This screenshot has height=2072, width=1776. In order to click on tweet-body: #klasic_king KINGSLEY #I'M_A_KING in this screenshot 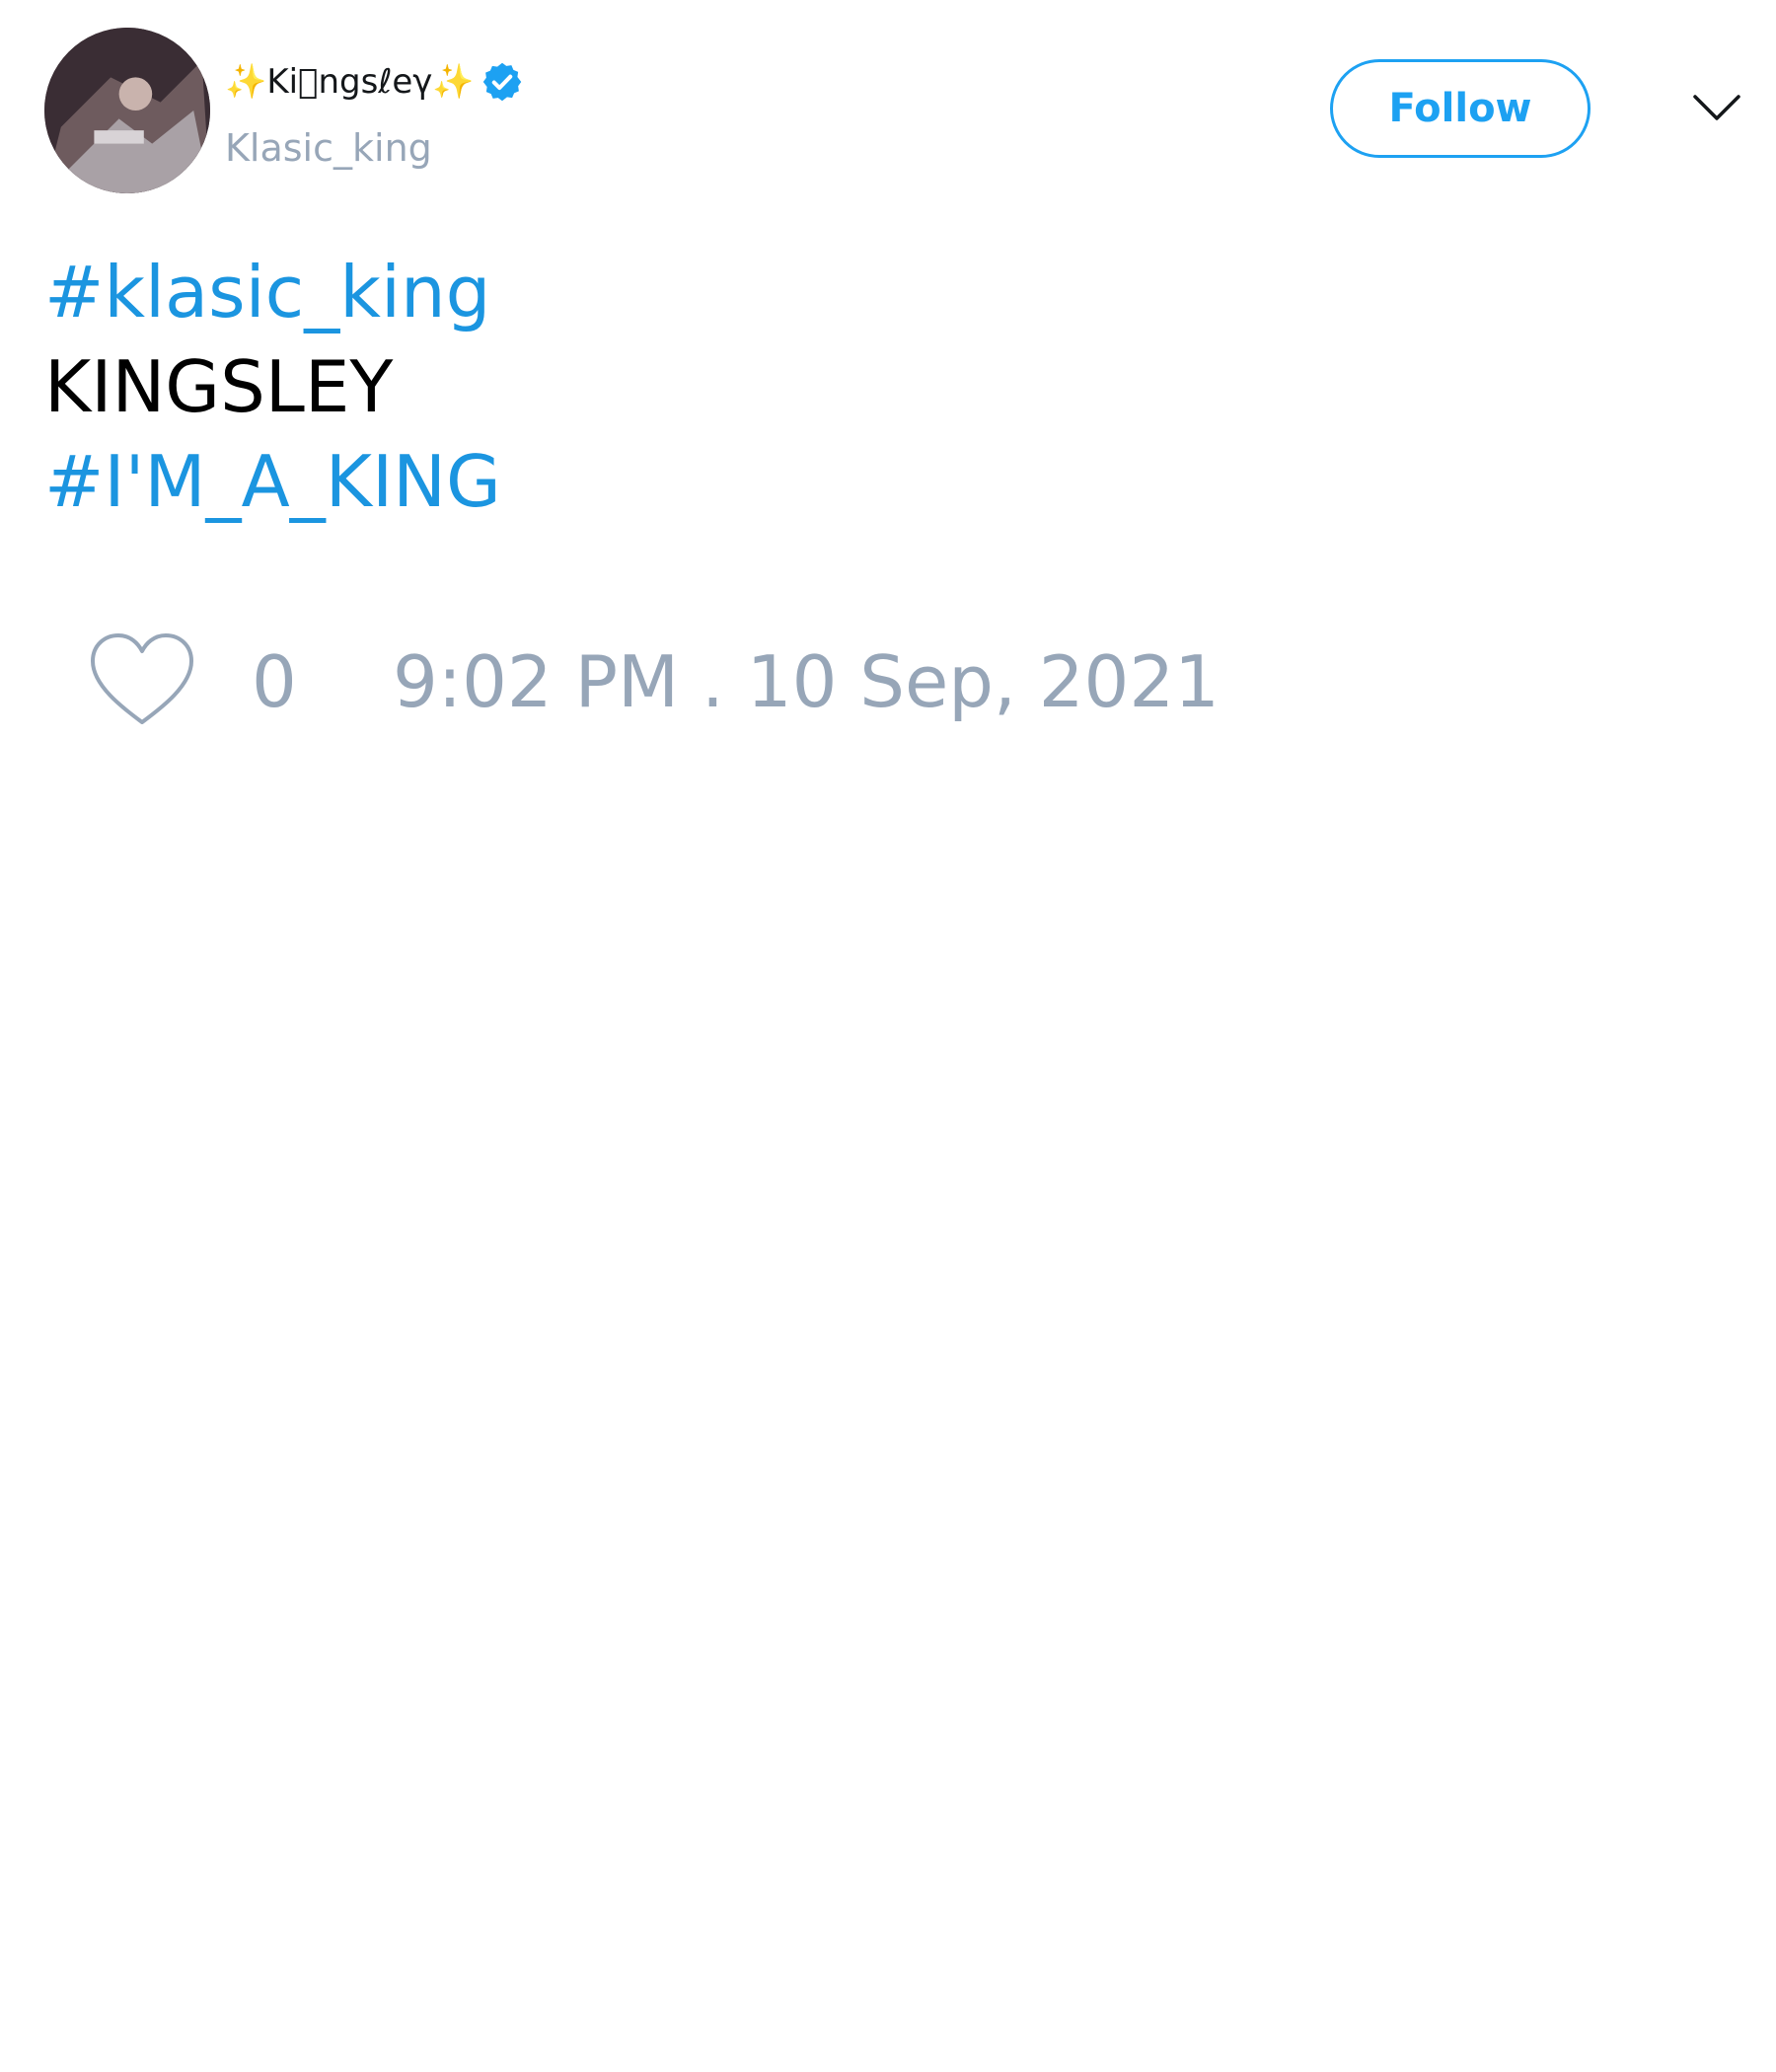, I will do `click(272, 387)`.